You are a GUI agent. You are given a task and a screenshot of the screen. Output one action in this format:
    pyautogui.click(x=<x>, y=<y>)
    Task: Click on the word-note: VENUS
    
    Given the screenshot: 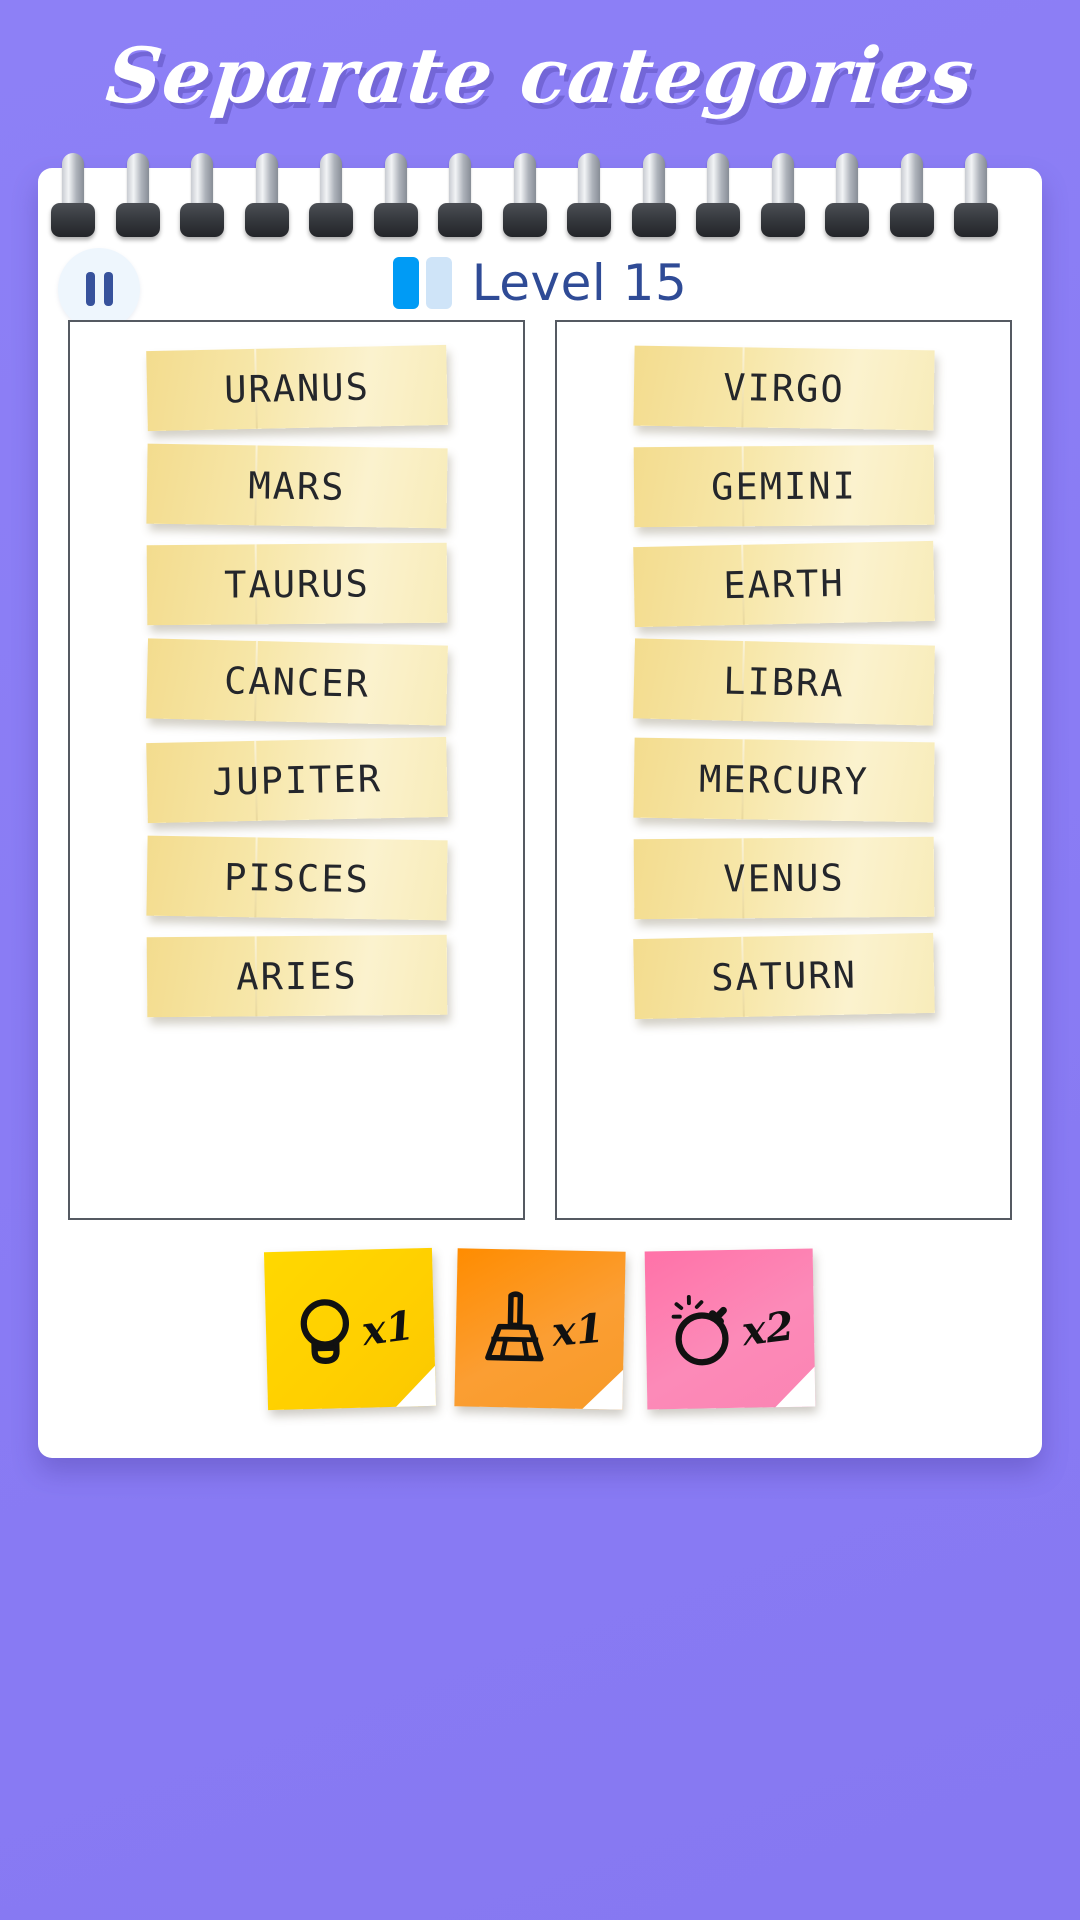 What is the action you would take?
    pyautogui.click(x=783, y=878)
    